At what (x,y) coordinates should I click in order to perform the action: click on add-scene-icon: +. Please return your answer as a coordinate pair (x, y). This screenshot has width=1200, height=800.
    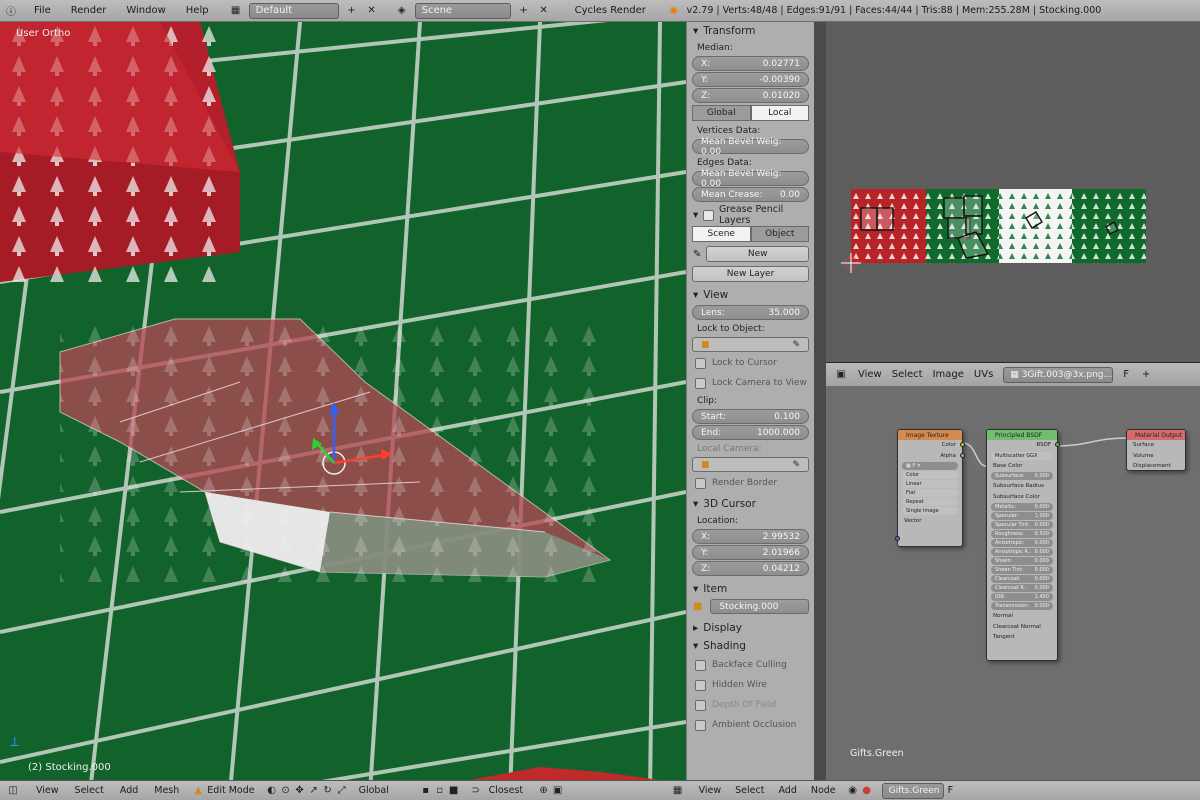
    Looking at the image, I should click on (524, 11).